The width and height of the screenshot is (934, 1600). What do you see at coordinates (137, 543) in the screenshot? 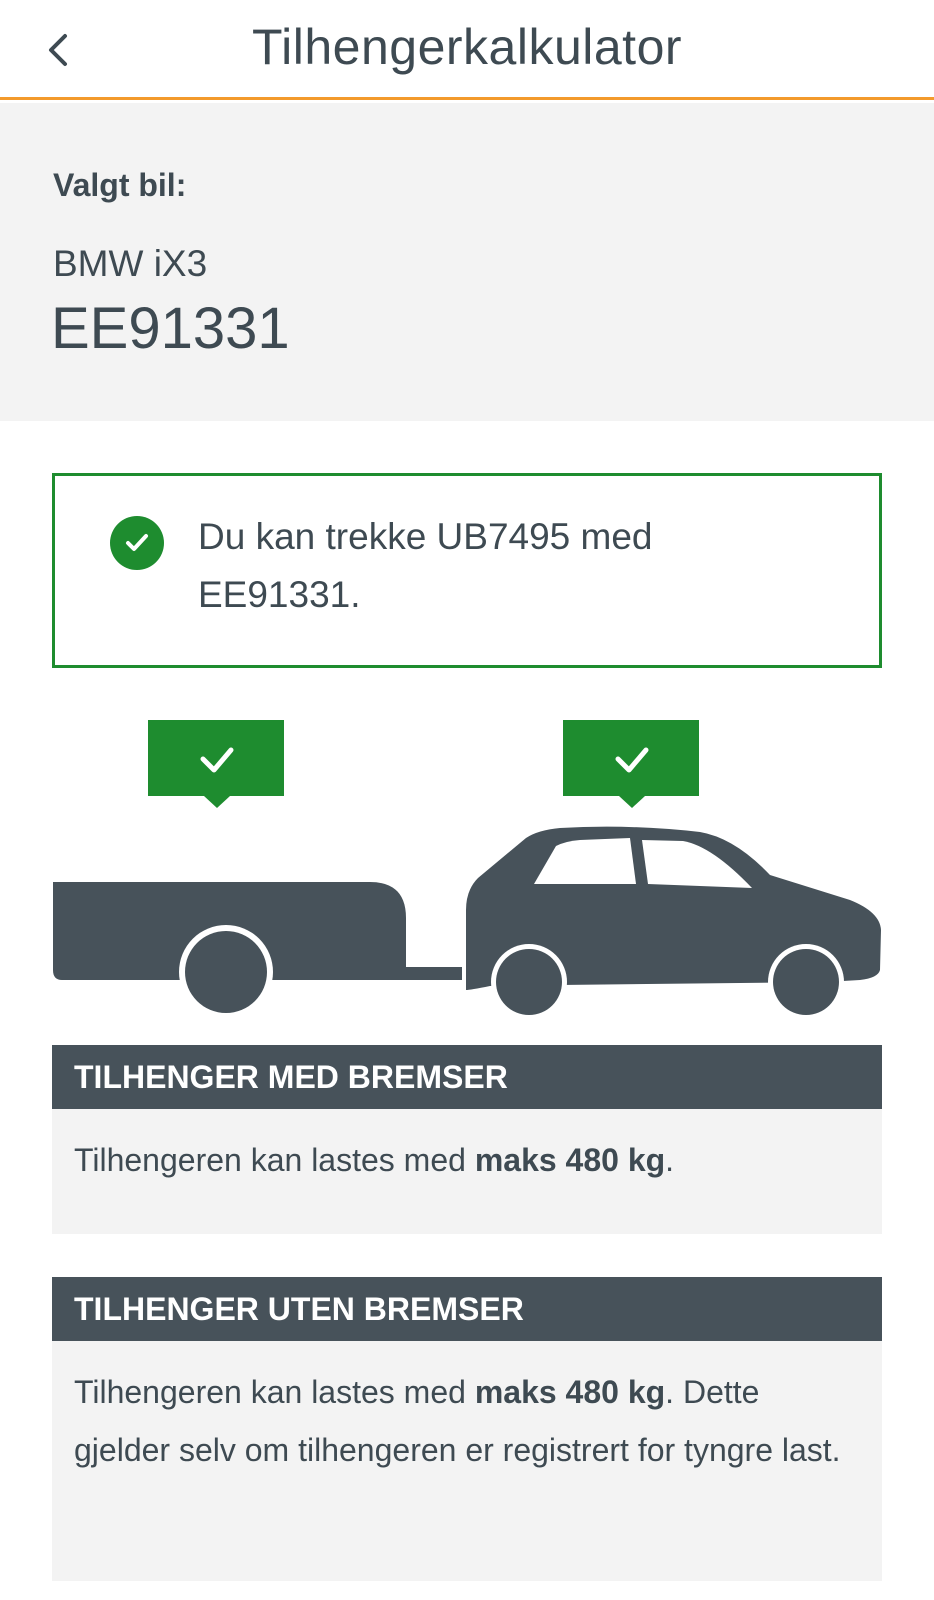
I see `check-circle-icon` at bounding box center [137, 543].